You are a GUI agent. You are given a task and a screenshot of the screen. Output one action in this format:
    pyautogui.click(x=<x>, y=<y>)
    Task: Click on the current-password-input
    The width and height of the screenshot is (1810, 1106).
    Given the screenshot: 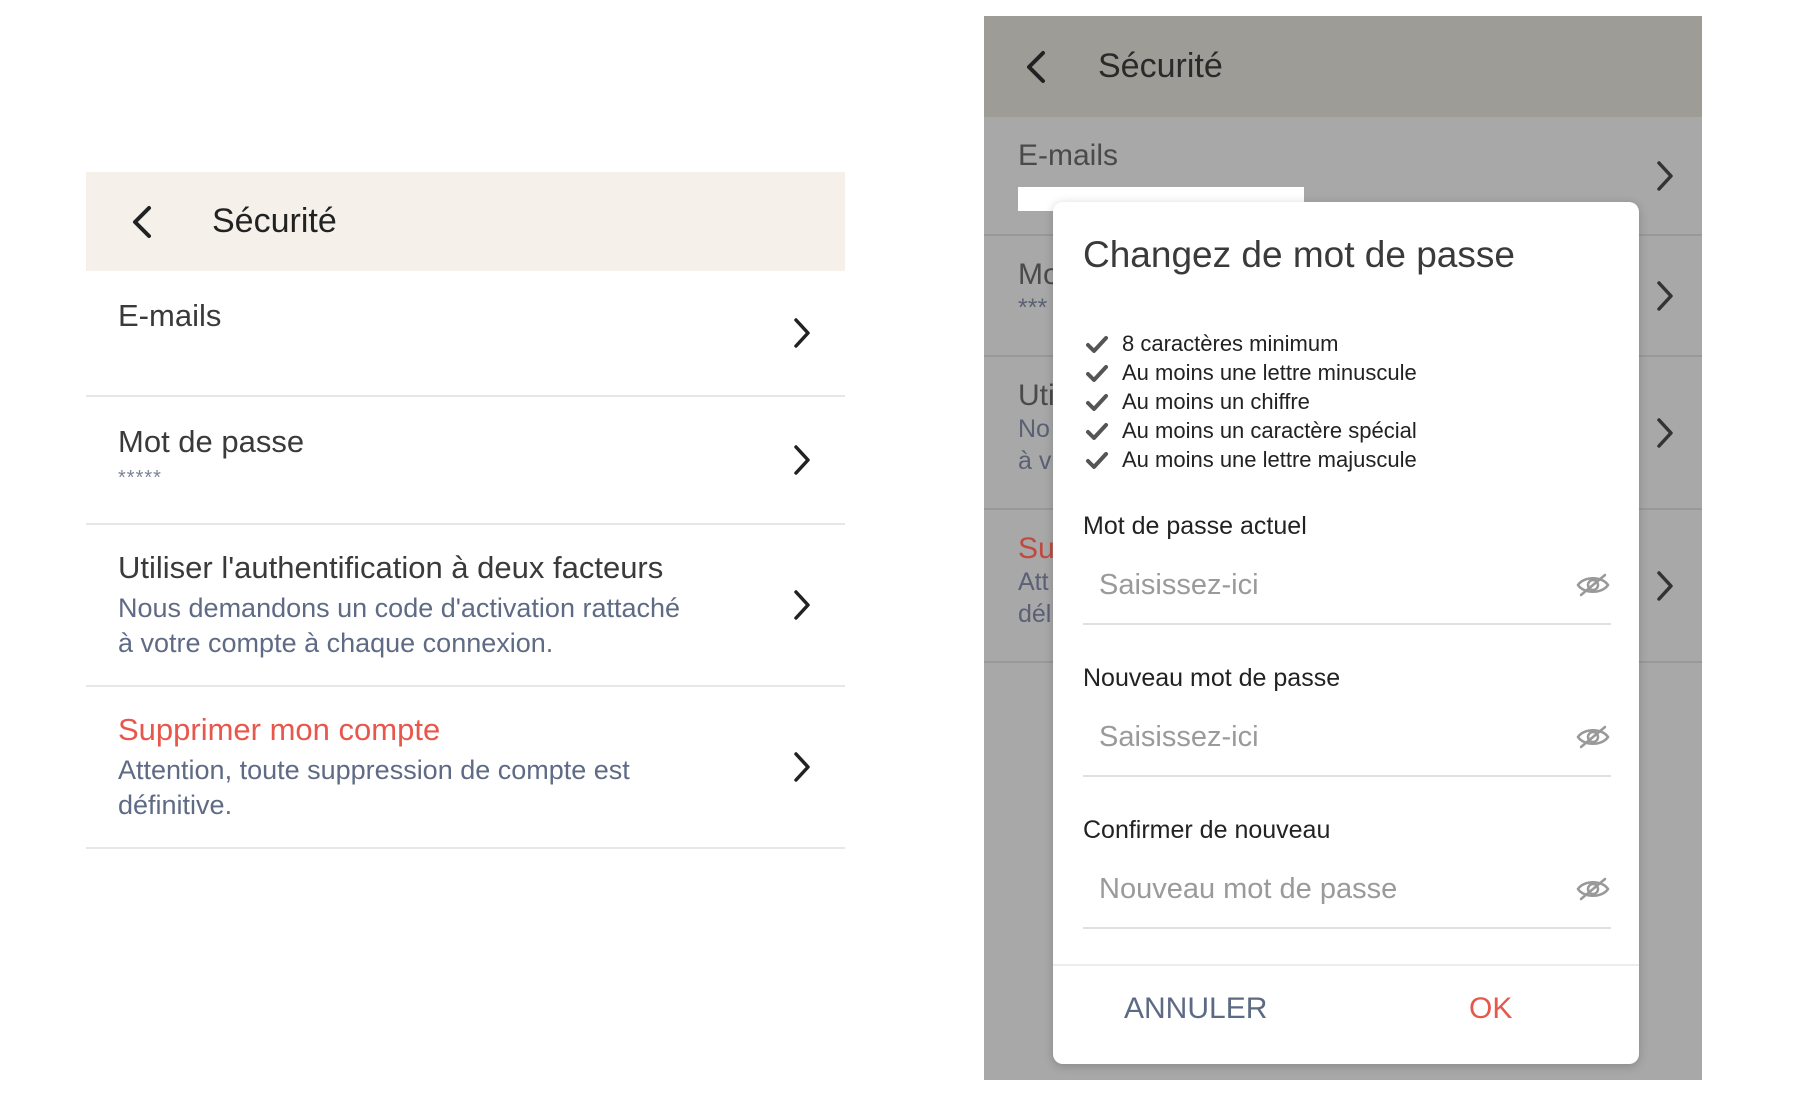 What is the action you would take?
    pyautogui.click(x=1313, y=585)
    